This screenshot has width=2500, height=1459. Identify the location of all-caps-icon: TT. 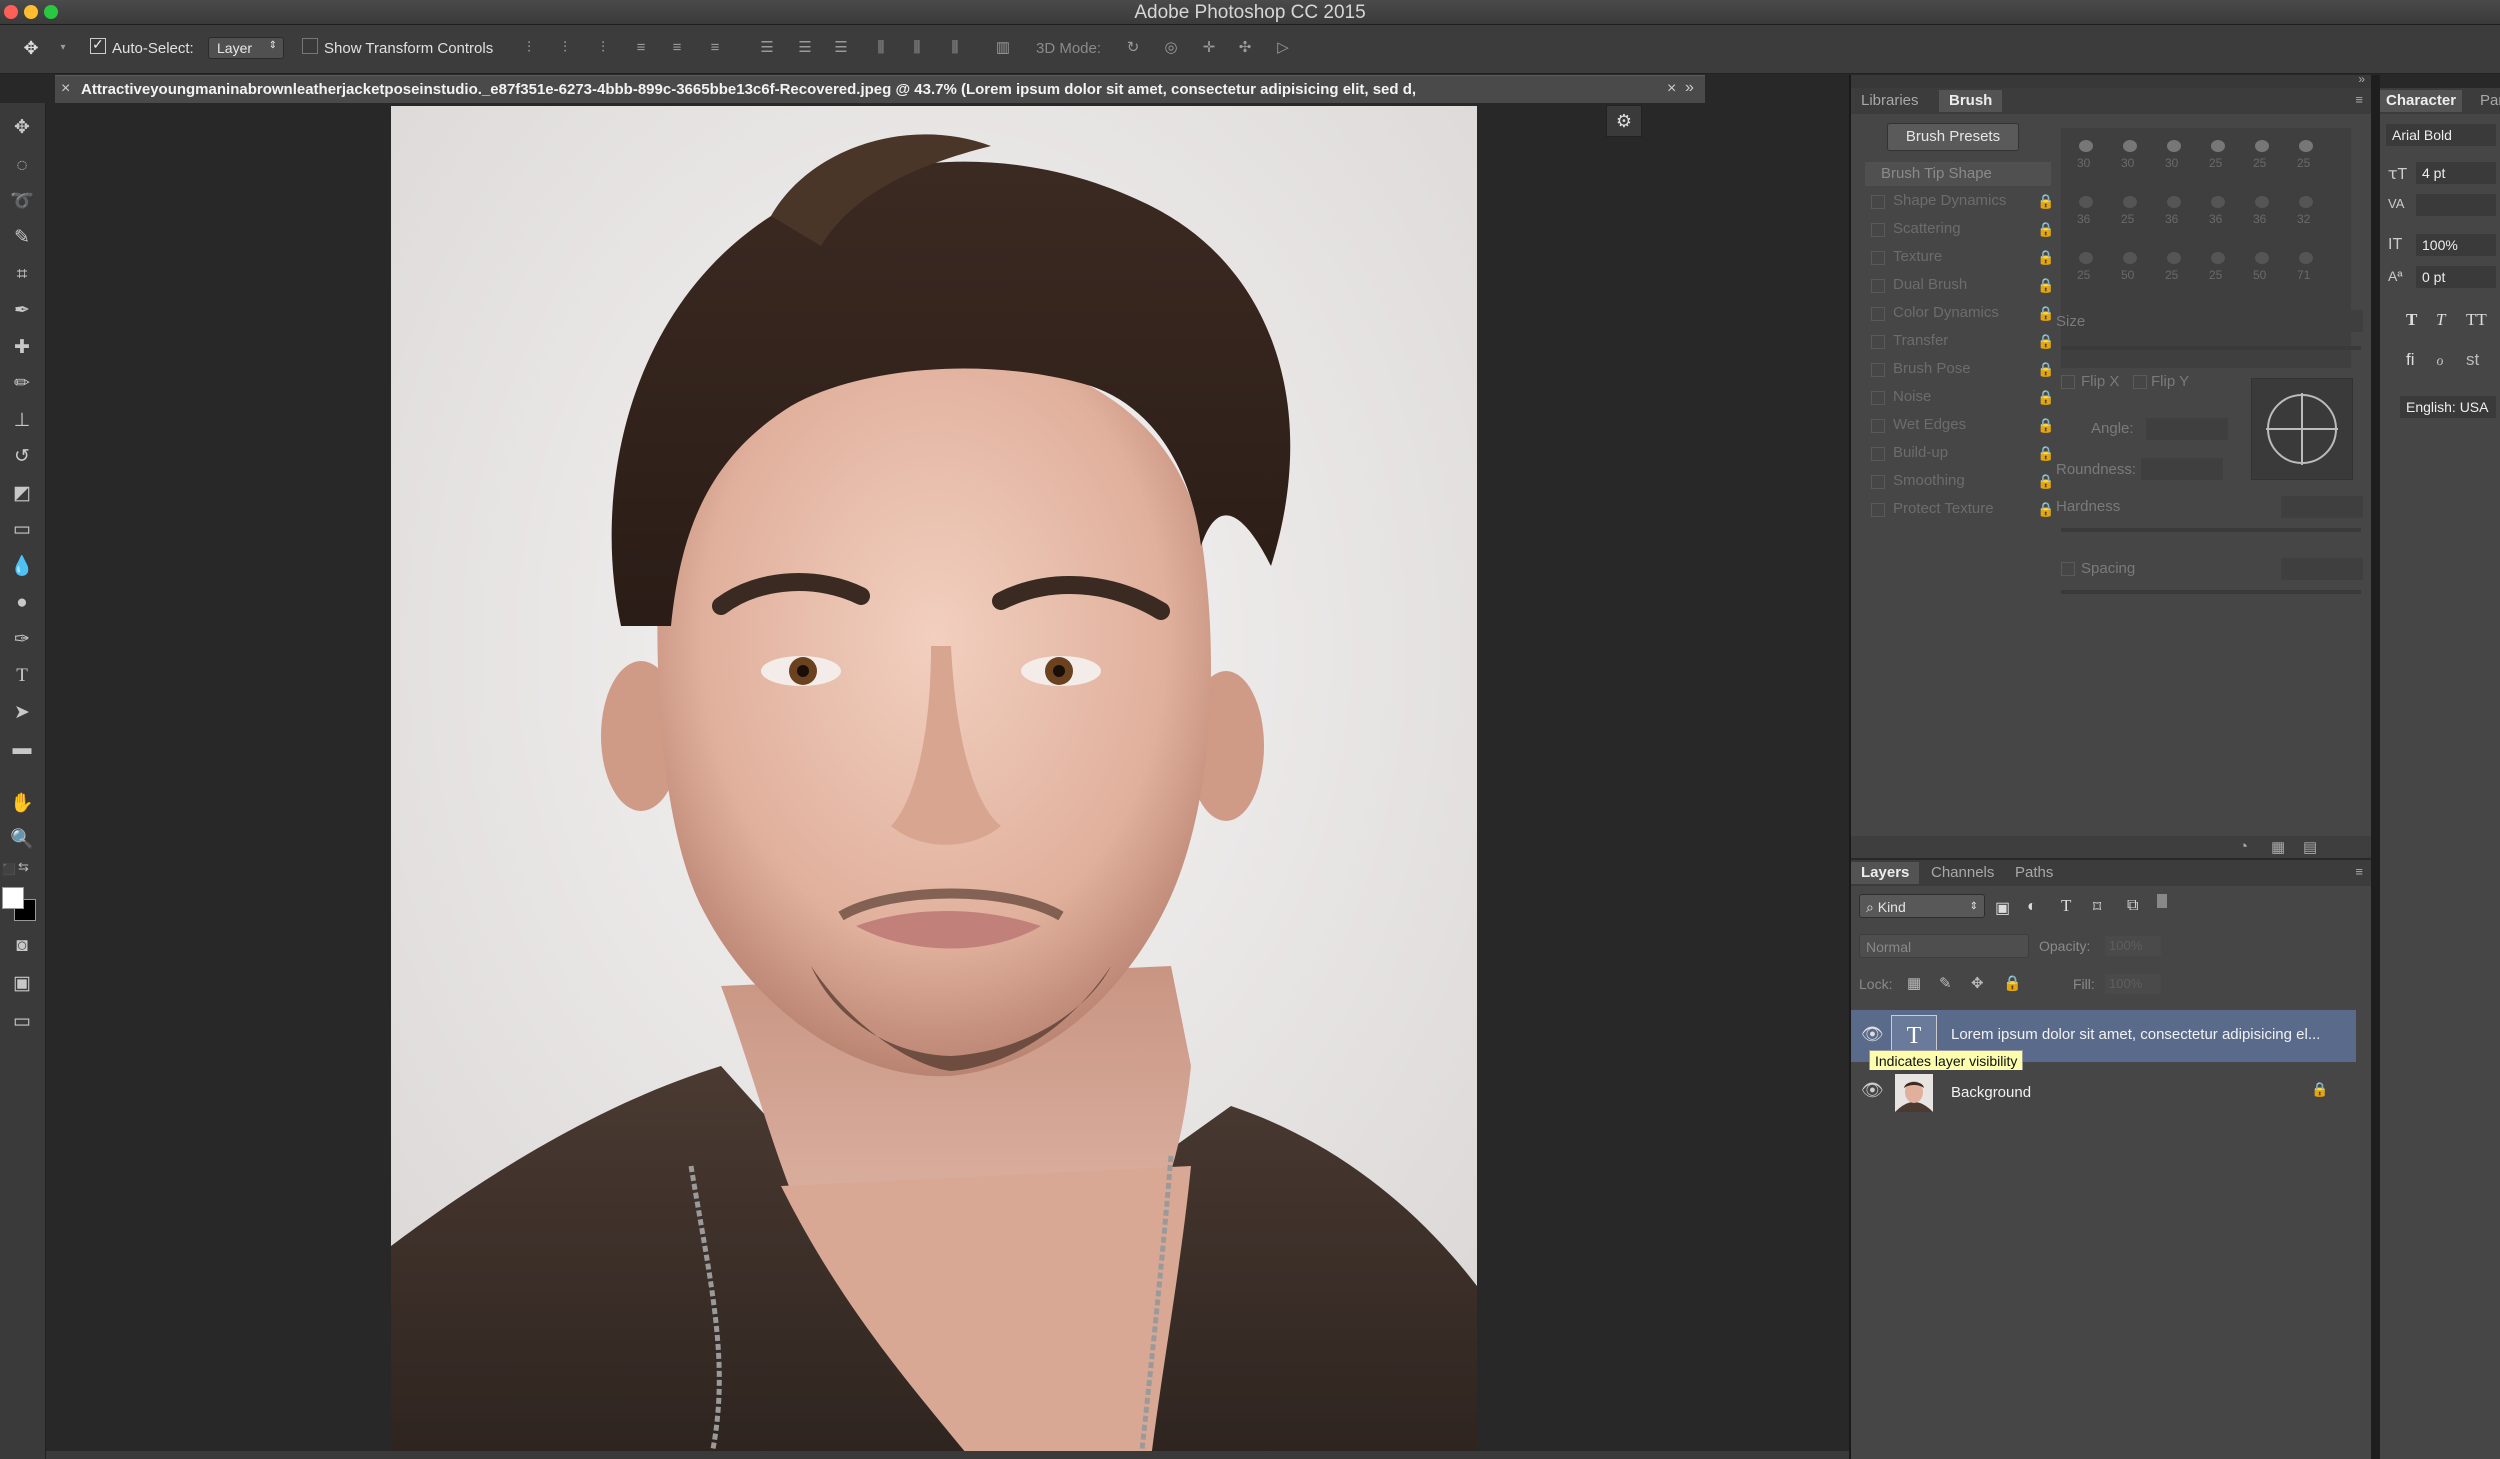
(2476, 320).